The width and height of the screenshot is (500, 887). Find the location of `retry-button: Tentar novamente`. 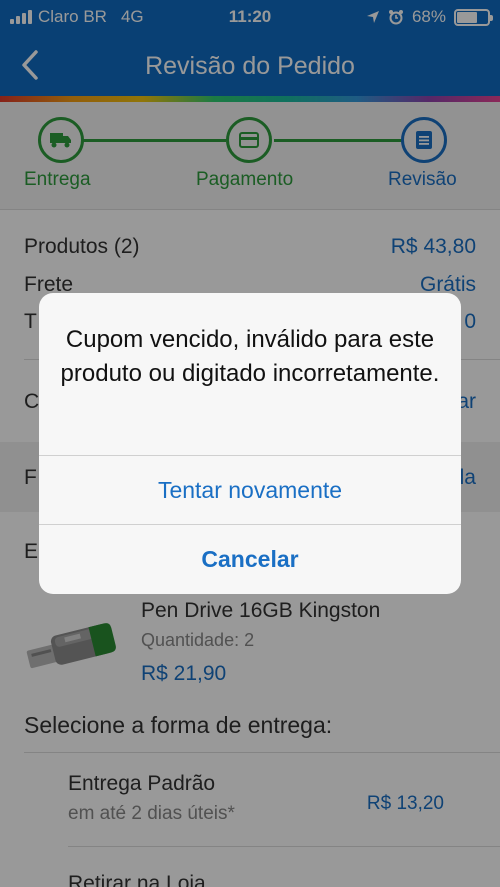

retry-button: Tentar novamente is located at coordinates (250, 490).